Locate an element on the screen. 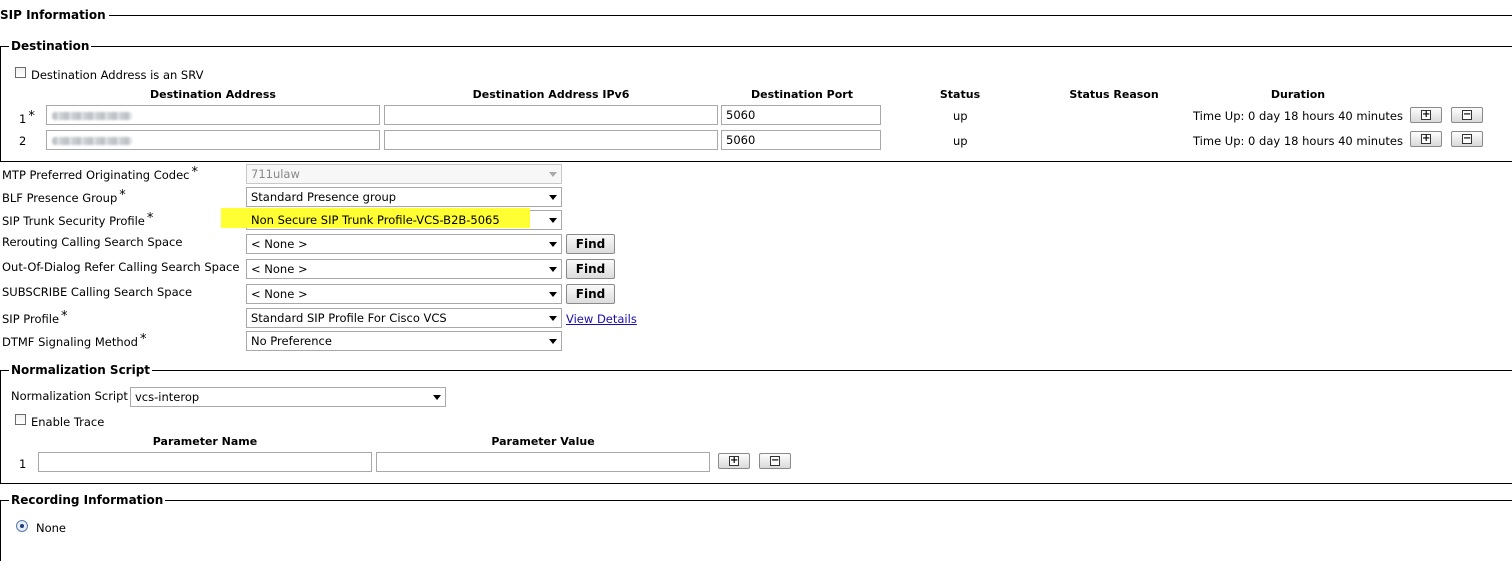 This screenshot has height=561, width=1512. normalization-script-select: vcs-interop is located at coordinates (288, 397).